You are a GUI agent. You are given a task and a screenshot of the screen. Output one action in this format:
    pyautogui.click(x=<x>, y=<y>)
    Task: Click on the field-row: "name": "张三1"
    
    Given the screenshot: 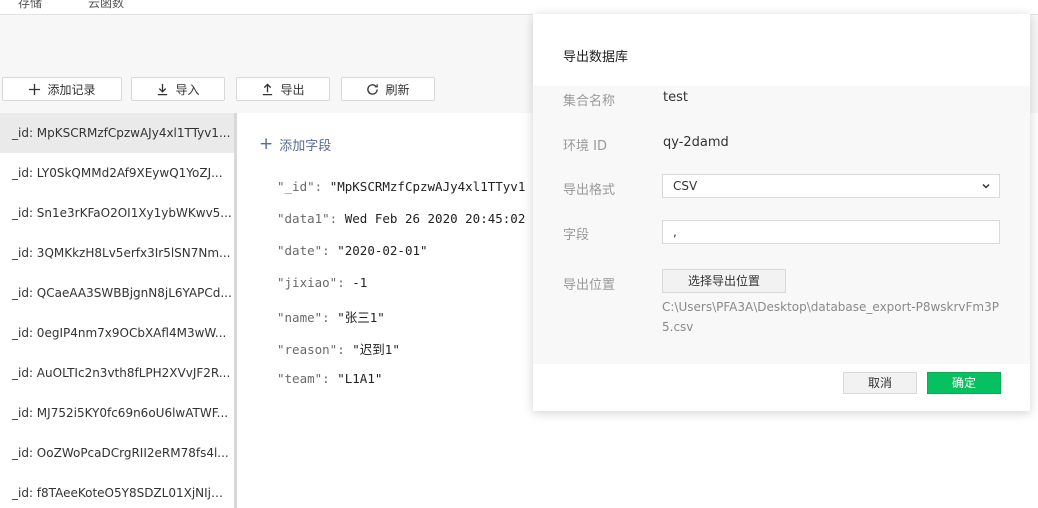 What is the action you would take?
    pyautogui.click(x=331, y=316)
    